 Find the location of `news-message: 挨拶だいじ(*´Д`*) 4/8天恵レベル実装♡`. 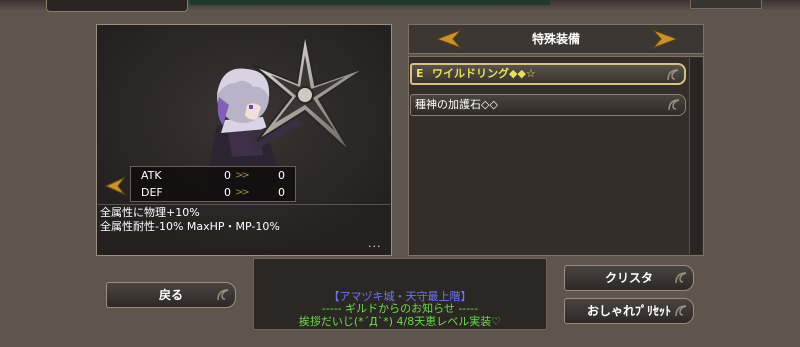

news-message: 挨拶だいじ(*´Д`*) 4/8天恵レベル実装♡ is located at coordinates (400, 321).